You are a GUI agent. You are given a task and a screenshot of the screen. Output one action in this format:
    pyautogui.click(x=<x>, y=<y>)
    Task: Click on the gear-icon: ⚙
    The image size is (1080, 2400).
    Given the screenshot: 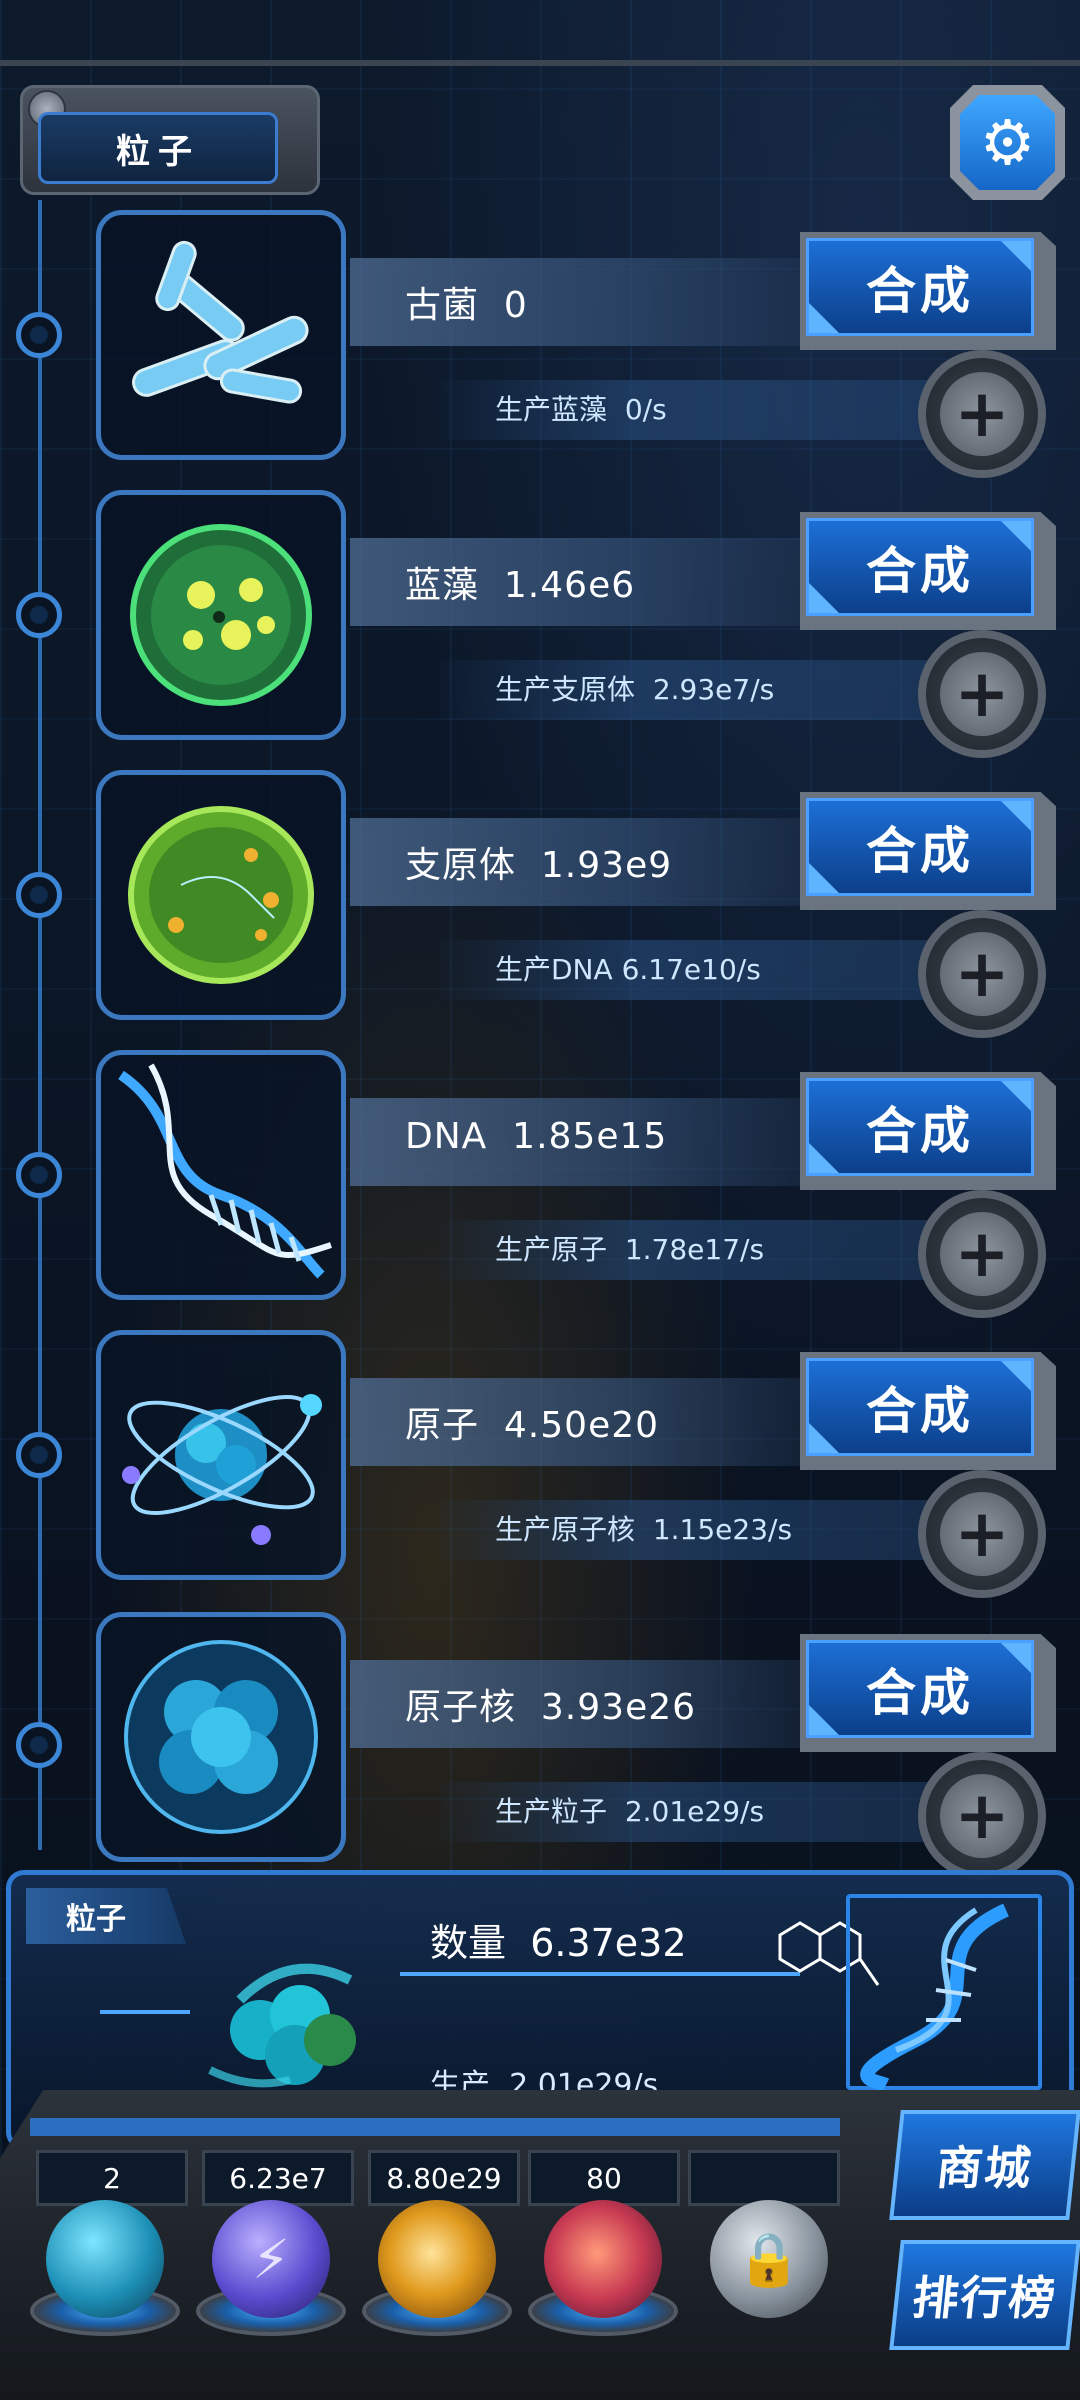 What is the action you would take?
    pyautogui.click(x=1007, y=142)
    